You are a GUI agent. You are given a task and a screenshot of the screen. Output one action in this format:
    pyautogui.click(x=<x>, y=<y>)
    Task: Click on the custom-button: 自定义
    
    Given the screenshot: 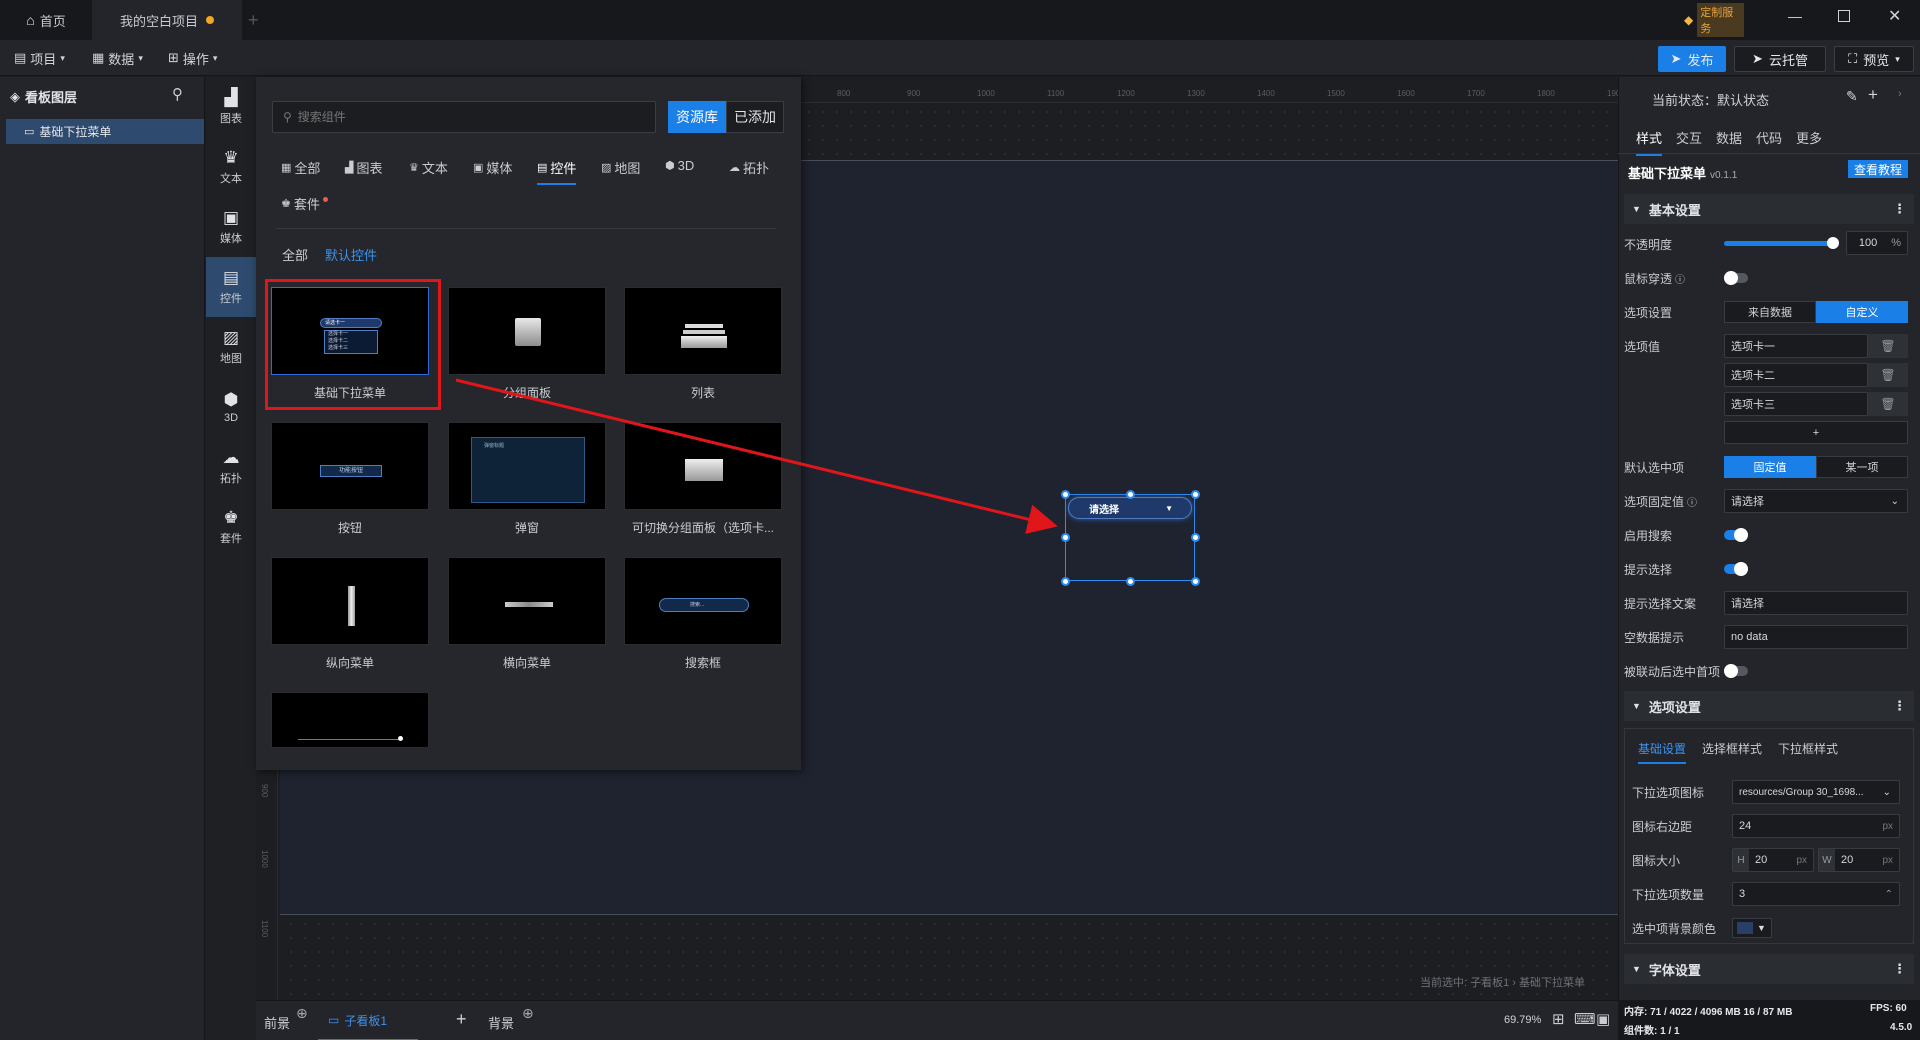 What is the action you would take?
    pyautogui.click(x=1862, y=312)
    